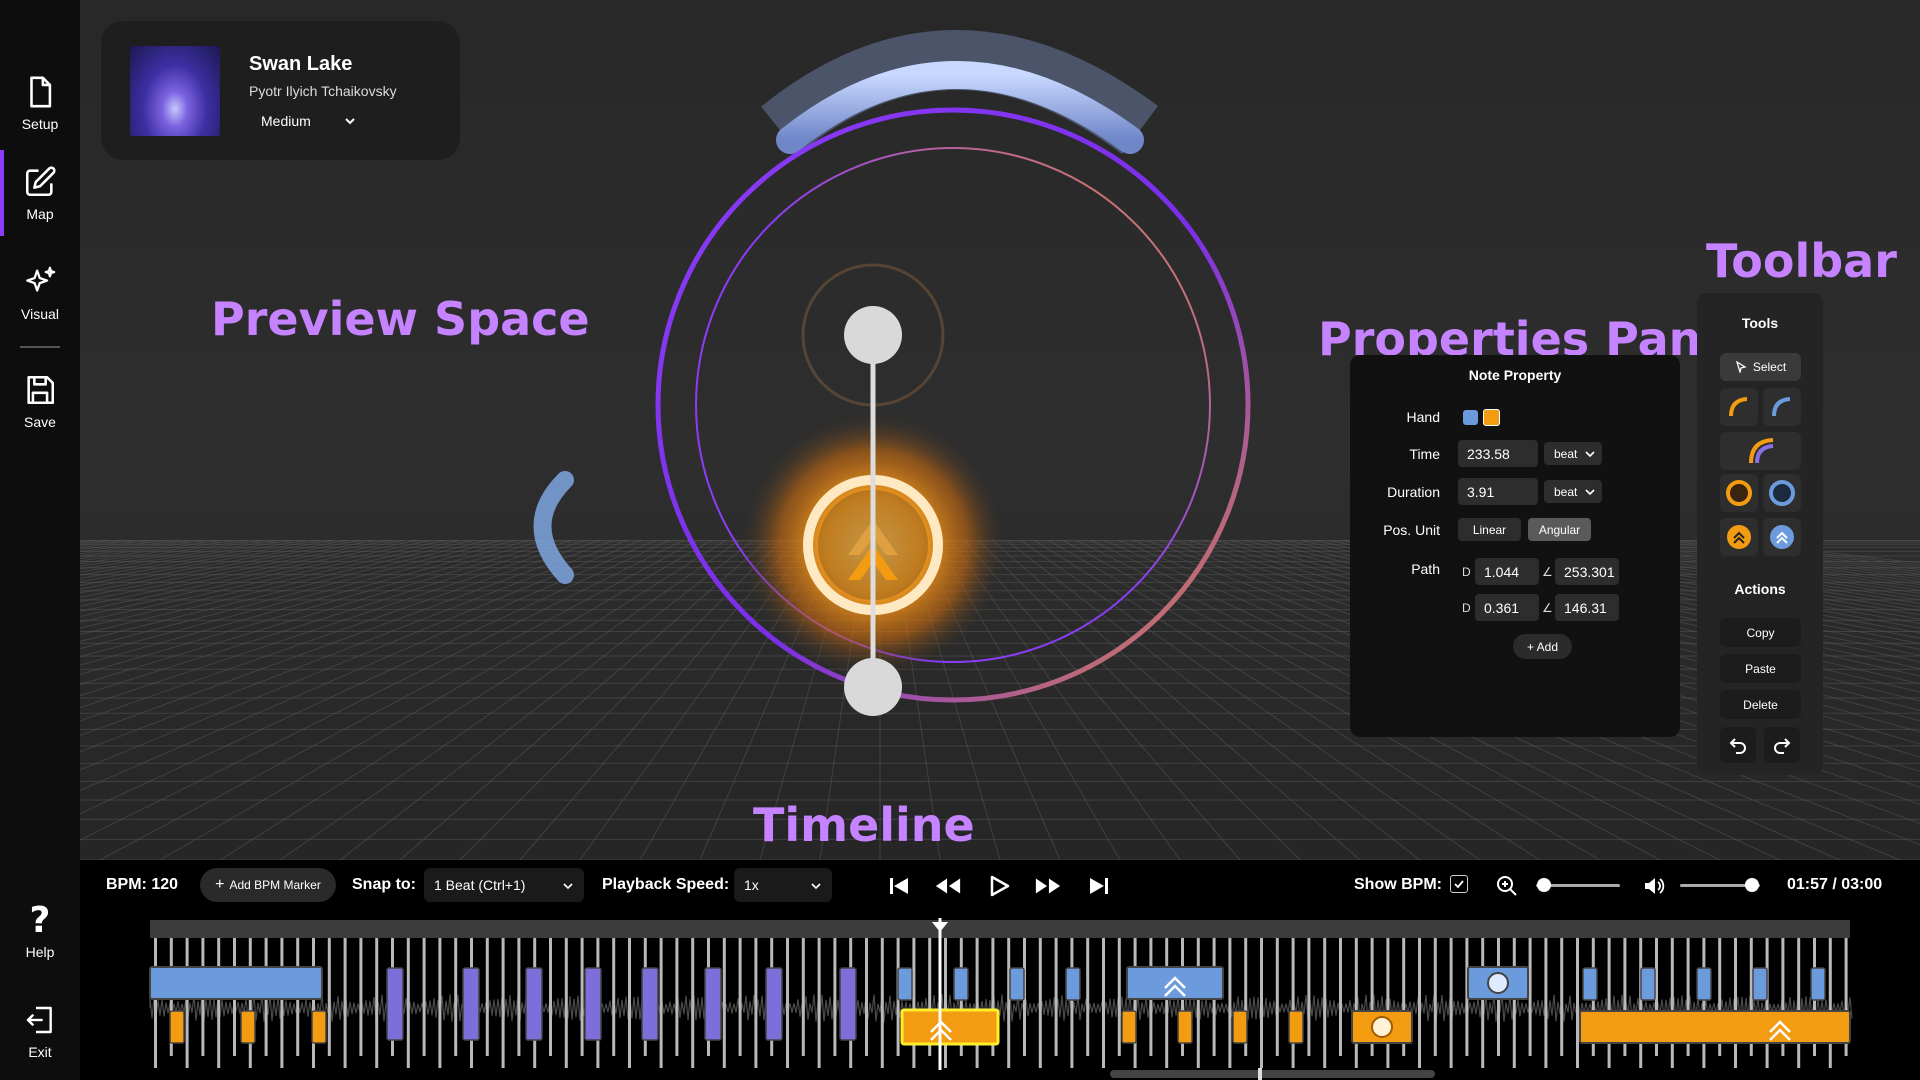  What do you see at coordinates (1760, 367) in the screenshot?
I see `select-tool-button: Select` at bounding box center [1760, 367].